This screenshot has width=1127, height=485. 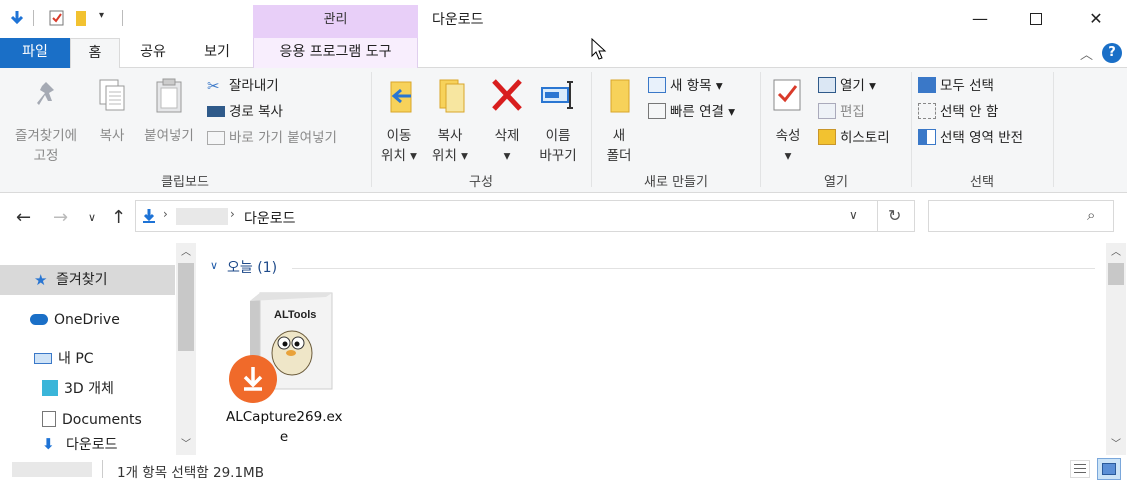 I want to click on address-row: ← → ∨ ↑ › › 다운로드 ∨ ↻ ⌕, so click(x=563, y=218).